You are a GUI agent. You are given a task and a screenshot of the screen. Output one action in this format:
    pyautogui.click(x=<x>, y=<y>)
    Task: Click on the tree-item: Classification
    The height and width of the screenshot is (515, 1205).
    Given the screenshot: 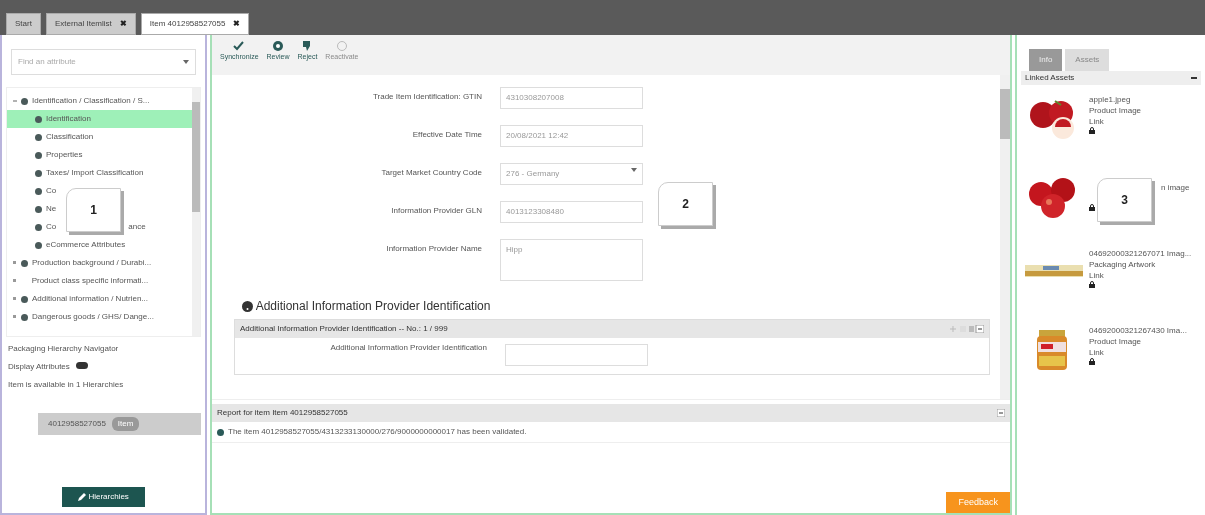 What is the action you would take?
    pyautogui.click(x=50, y=137)
    